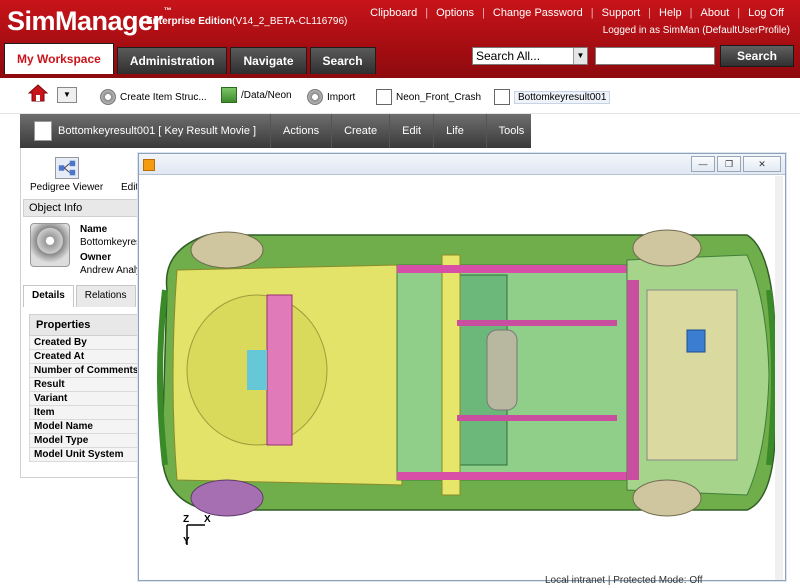 This screenshot has width=800, height=588. What do you see at coordinates (207, 519) in the screenshot?
I see `axis-x-label: X` at bounding box center [207, 519].